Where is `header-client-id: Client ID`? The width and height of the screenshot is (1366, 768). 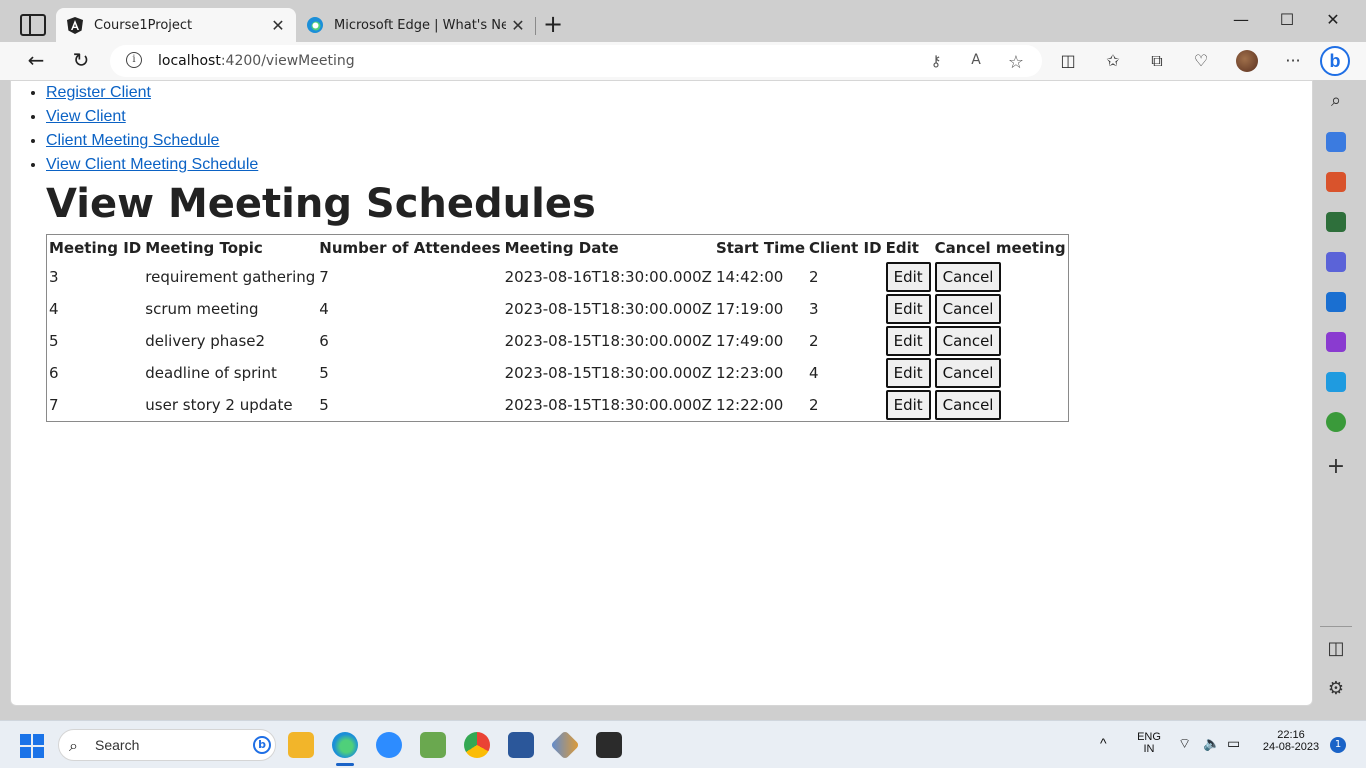
header-client-id: Client ID is located at coordinates (845, 248).